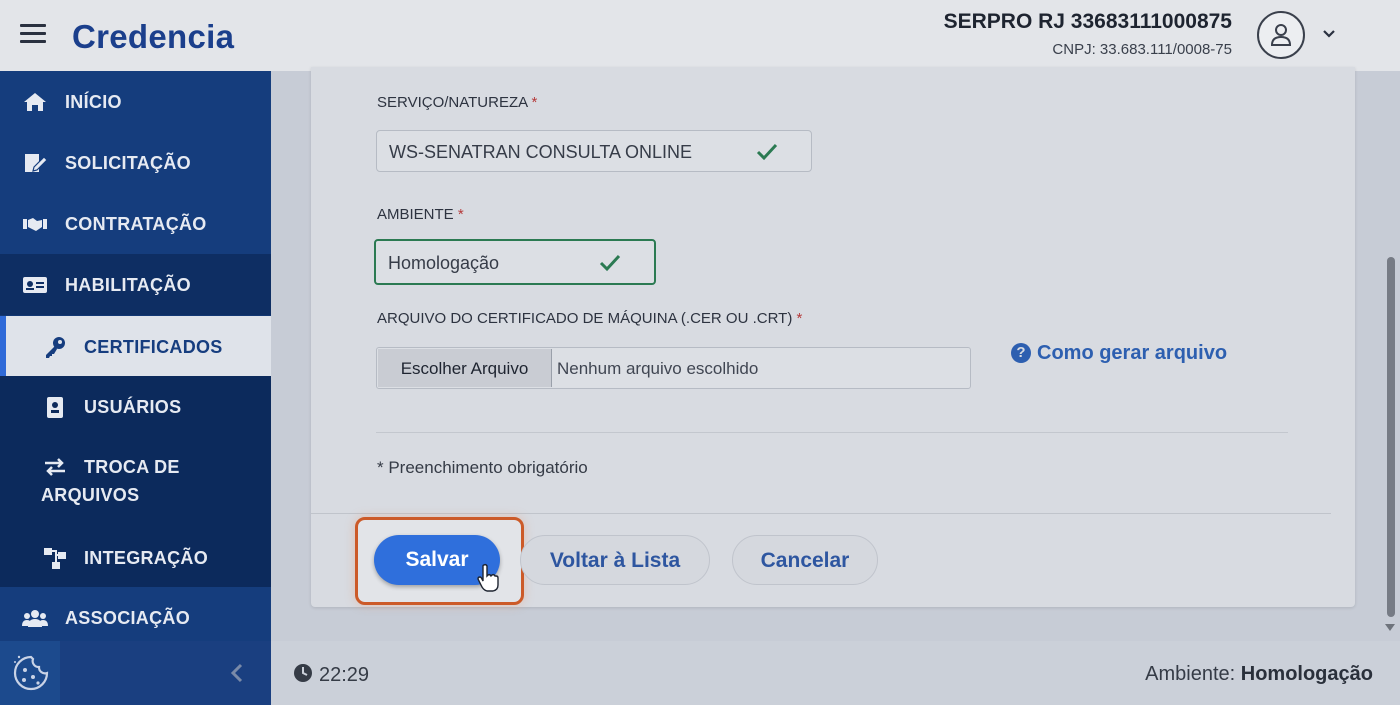  What do you see at coordinates (55, 407) in the screenshot?
I see `badge-icon` at bounding box center [55, 407].